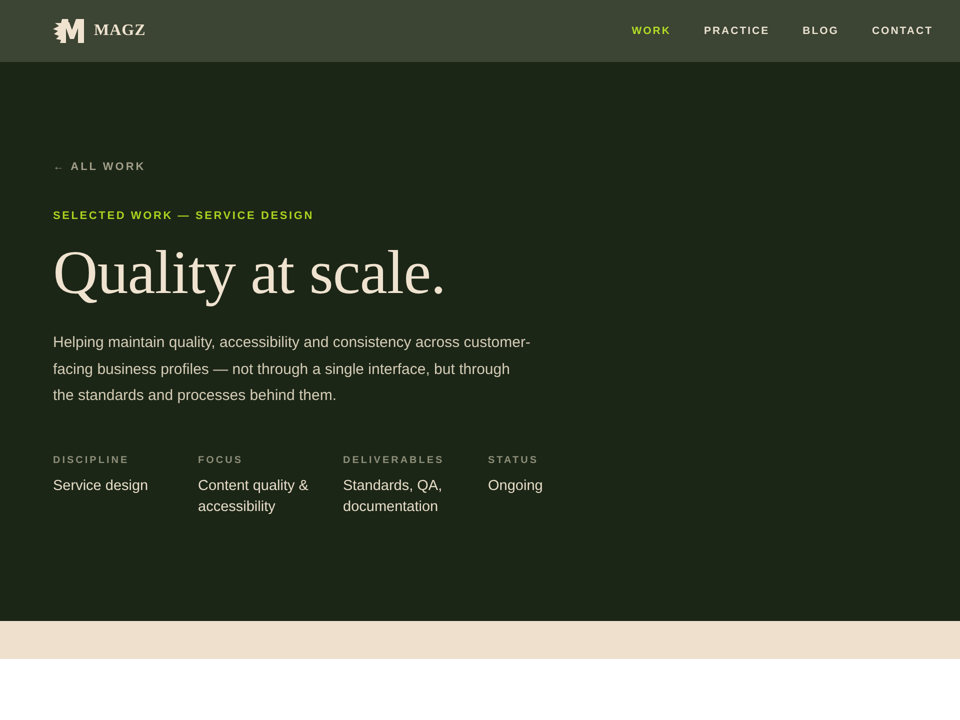 The image size is (960, 720). Describe the element at coordinates (651, 31) in the screenshot. I see `nav-link: WORK` at that location.